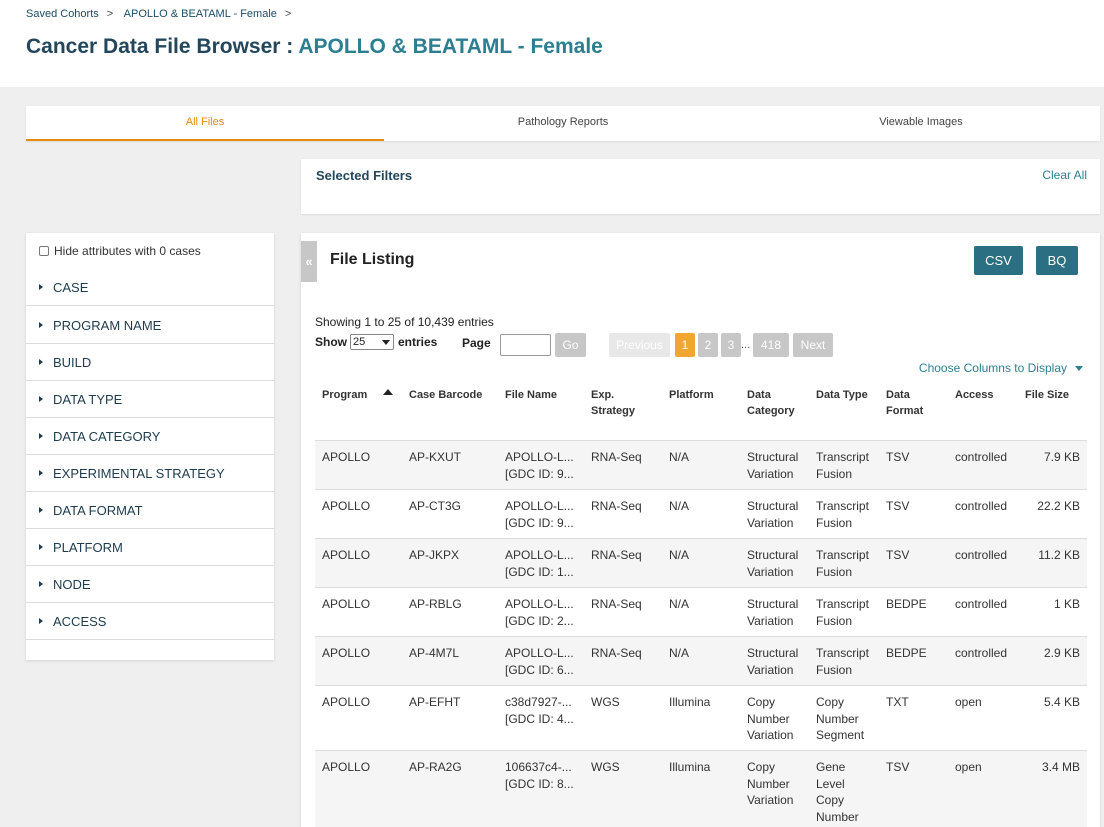  Describe the element at coordinates (772, 661) in the screenshot. I see `cell-data-category: Structural Variation` at that location.